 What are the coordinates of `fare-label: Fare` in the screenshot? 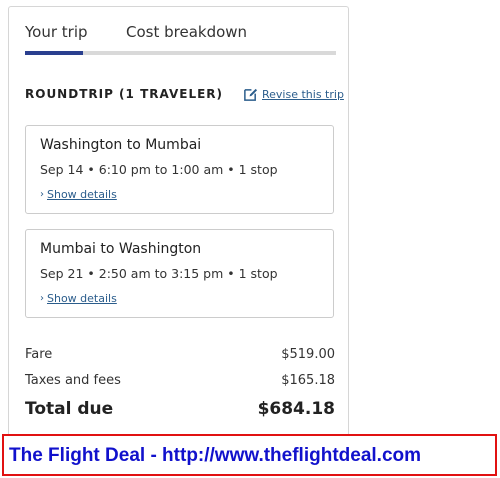 It's located at (39, 354).